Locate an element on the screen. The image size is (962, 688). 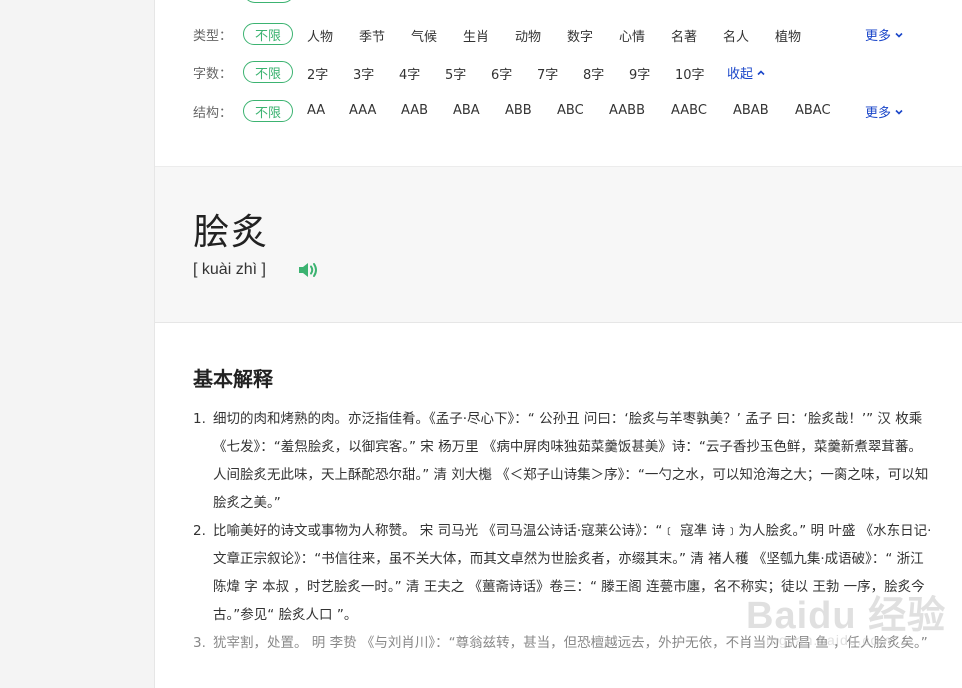
filter-option: 7字 is located at coordinates (547, 73).